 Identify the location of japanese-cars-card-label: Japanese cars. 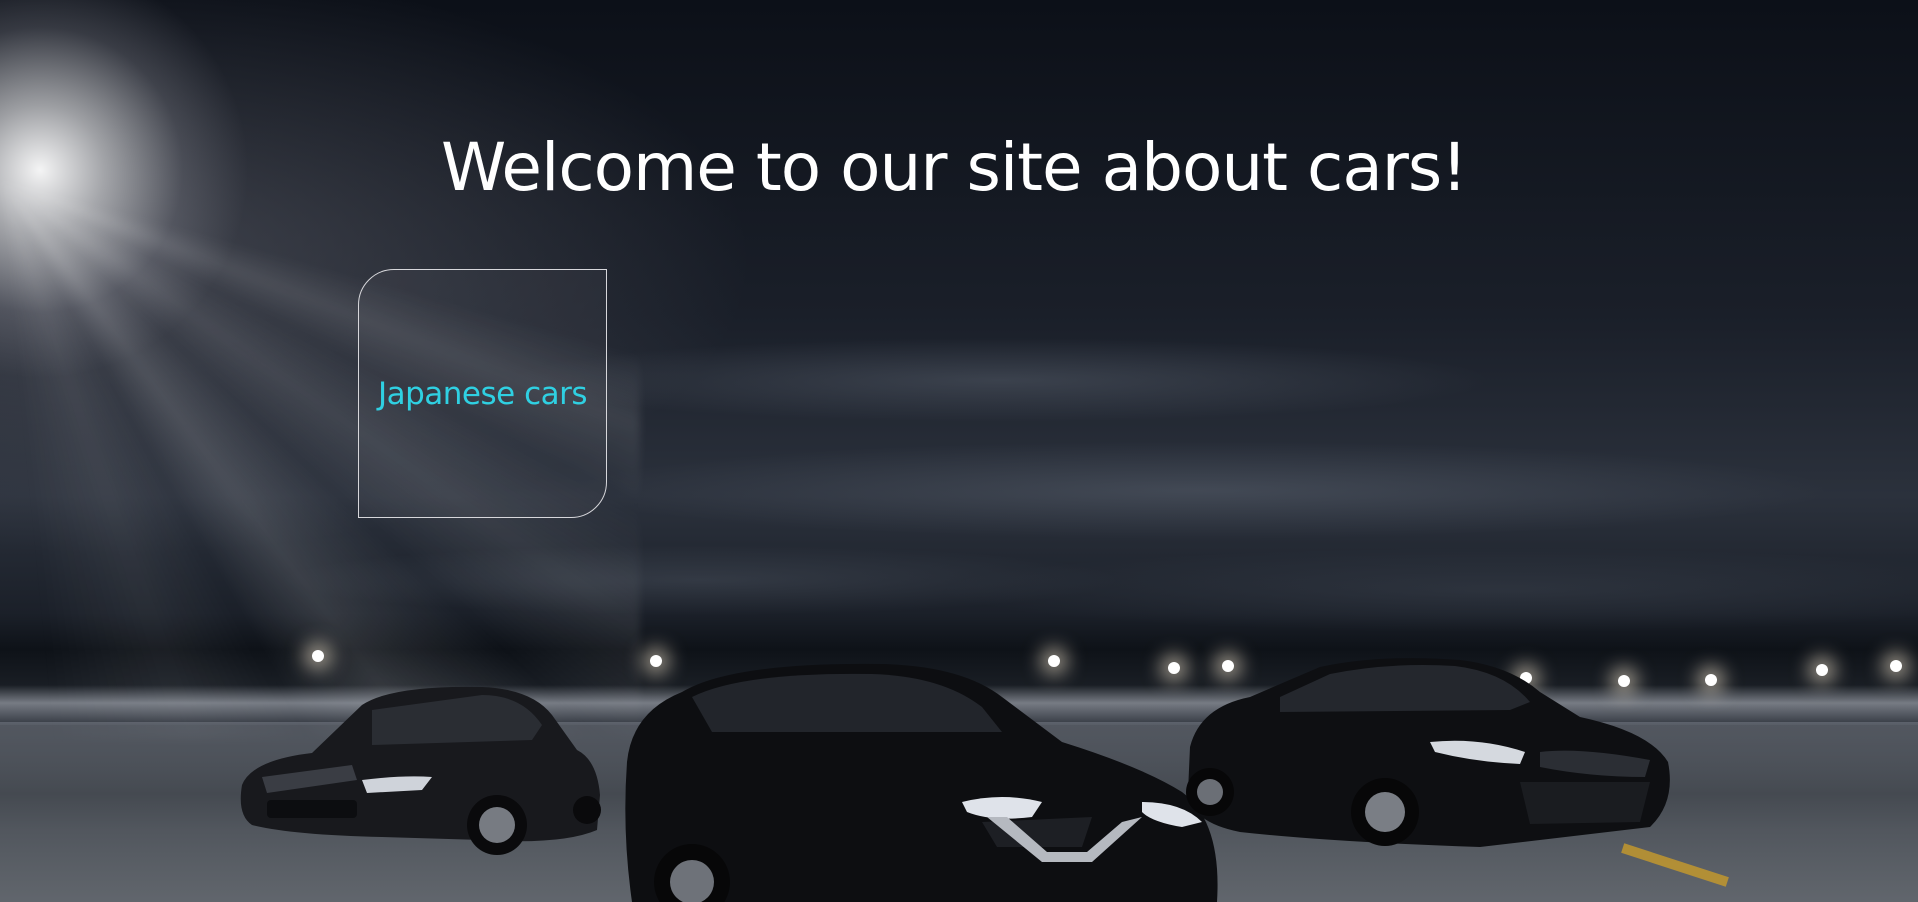
(482, 393).